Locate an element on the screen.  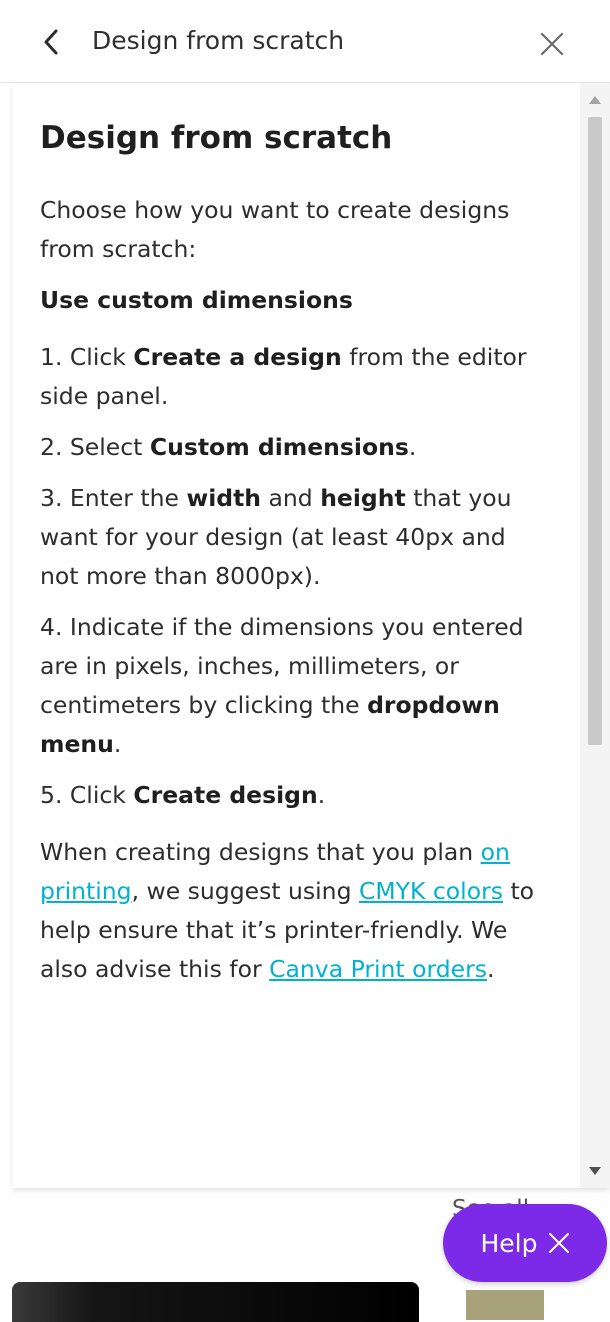
triangle-up-icon is located at coordinates (595, 100).